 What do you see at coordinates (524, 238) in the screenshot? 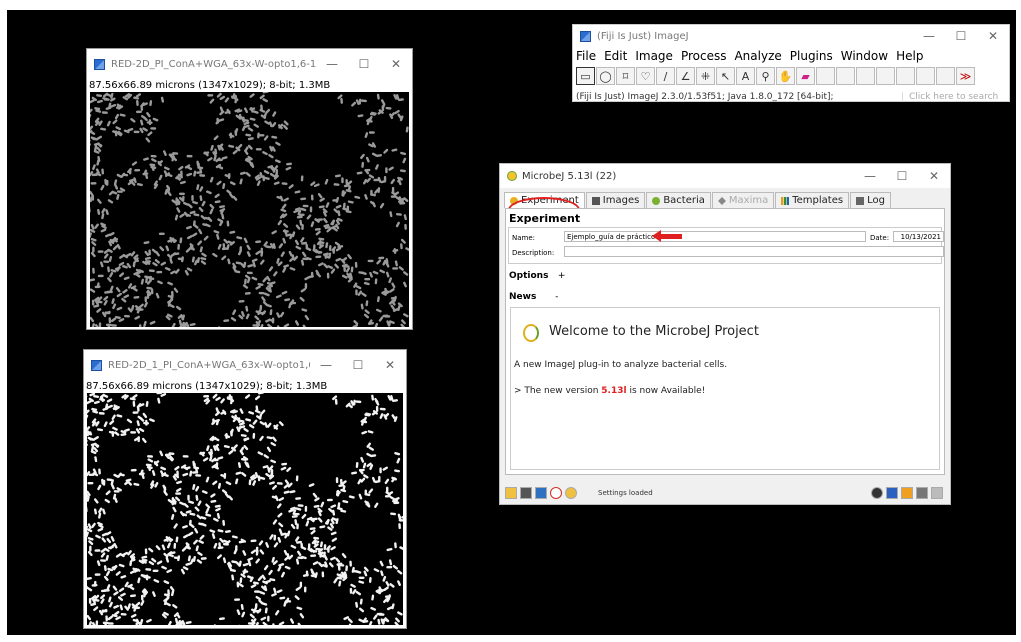
I see `name-label: Name:` at bounding box center [524, 238].